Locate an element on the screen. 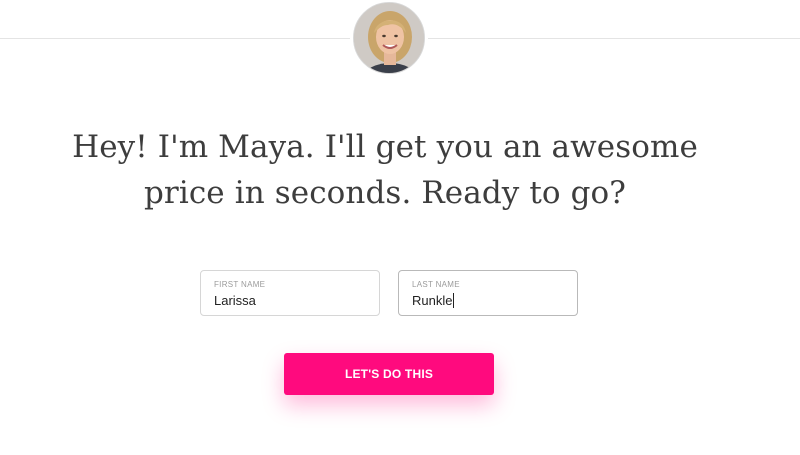 The width and height of the screenshot is (800, 455). first-name-field: FIRST NAME Larissa is located at coordinates (290, 293).